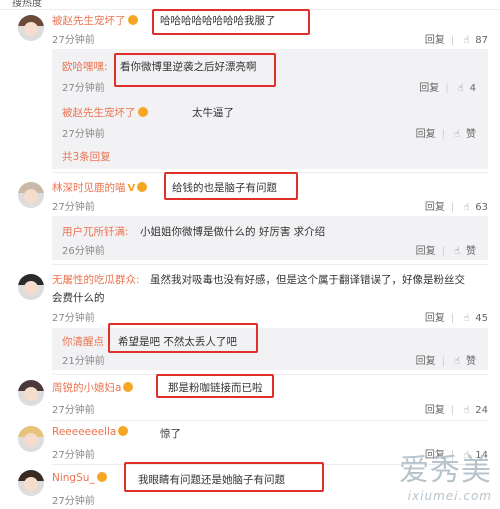  Describe the element at coordinates (95, 20) in the screenshot. I see `comment-username: 被赵先生宠坏了` at that location.